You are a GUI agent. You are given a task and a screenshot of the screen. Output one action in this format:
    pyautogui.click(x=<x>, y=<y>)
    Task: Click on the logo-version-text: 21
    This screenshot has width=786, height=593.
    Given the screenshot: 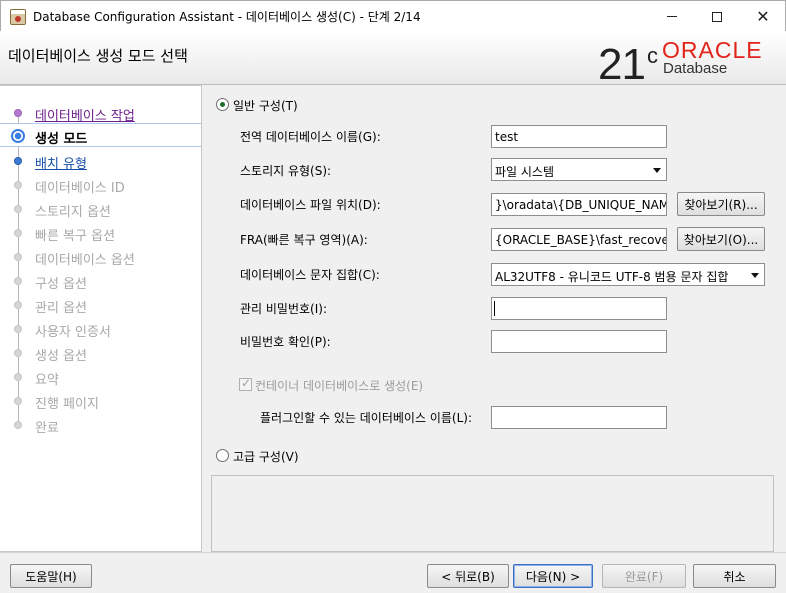 What is the action you would take?
    pyautogui.click(x=622, y=64)
    